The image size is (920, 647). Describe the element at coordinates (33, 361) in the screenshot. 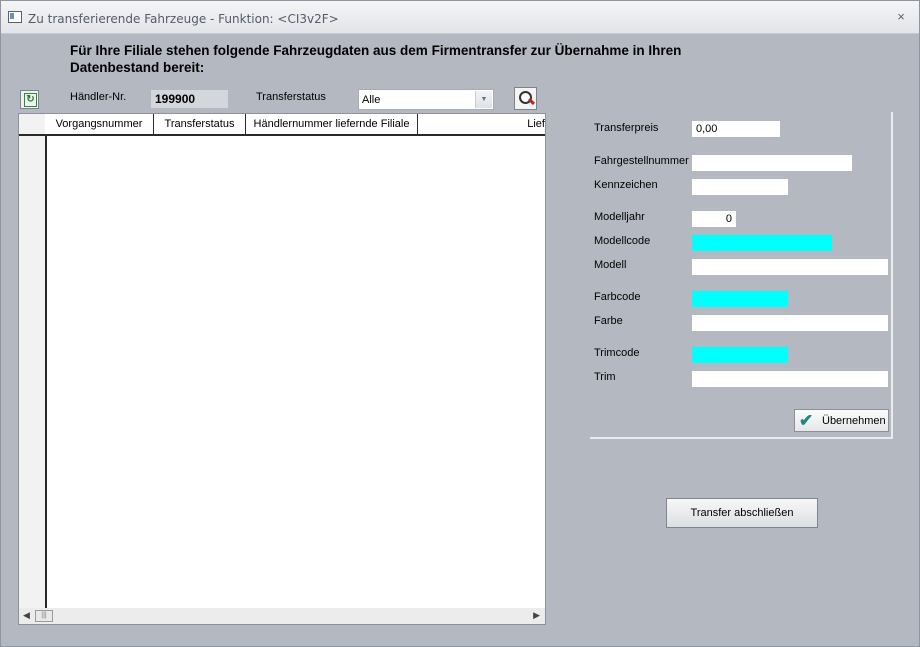

I see `row-header-column` at that location.